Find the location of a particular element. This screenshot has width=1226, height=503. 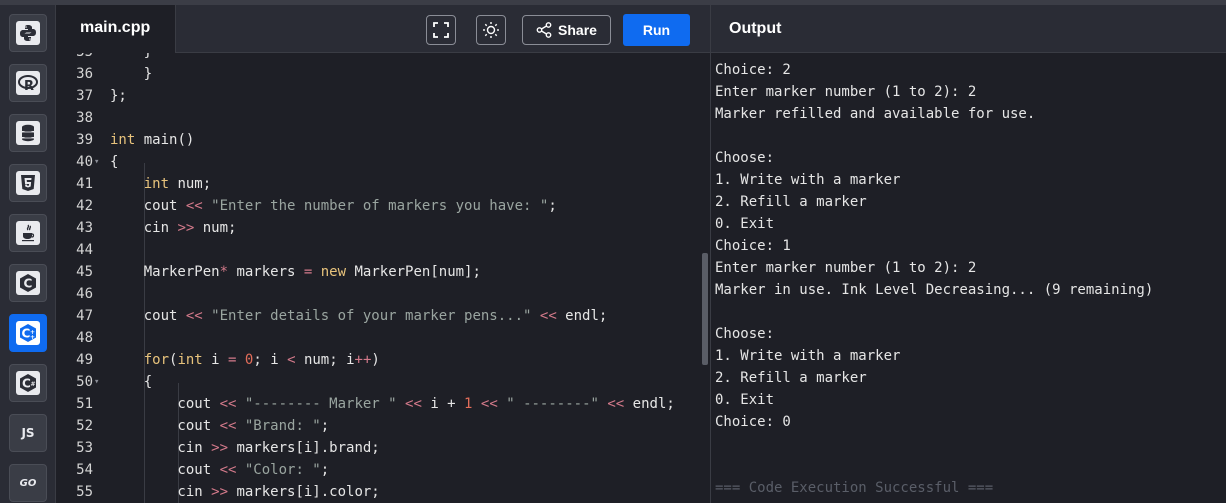

csharp-language-icon: C # is located at coordinates (28, 383).